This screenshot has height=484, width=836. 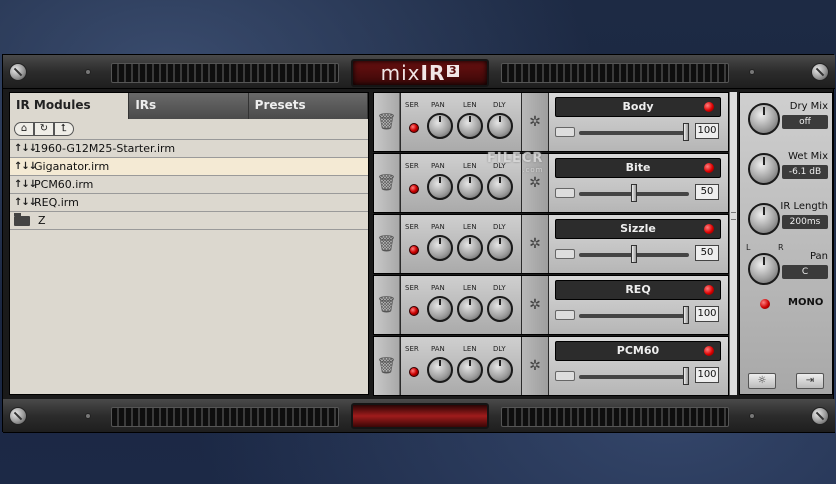 What do you see at coordinates (765, 304) in the screenshot?
I see `mono-led` at bounding box center [765, 304].